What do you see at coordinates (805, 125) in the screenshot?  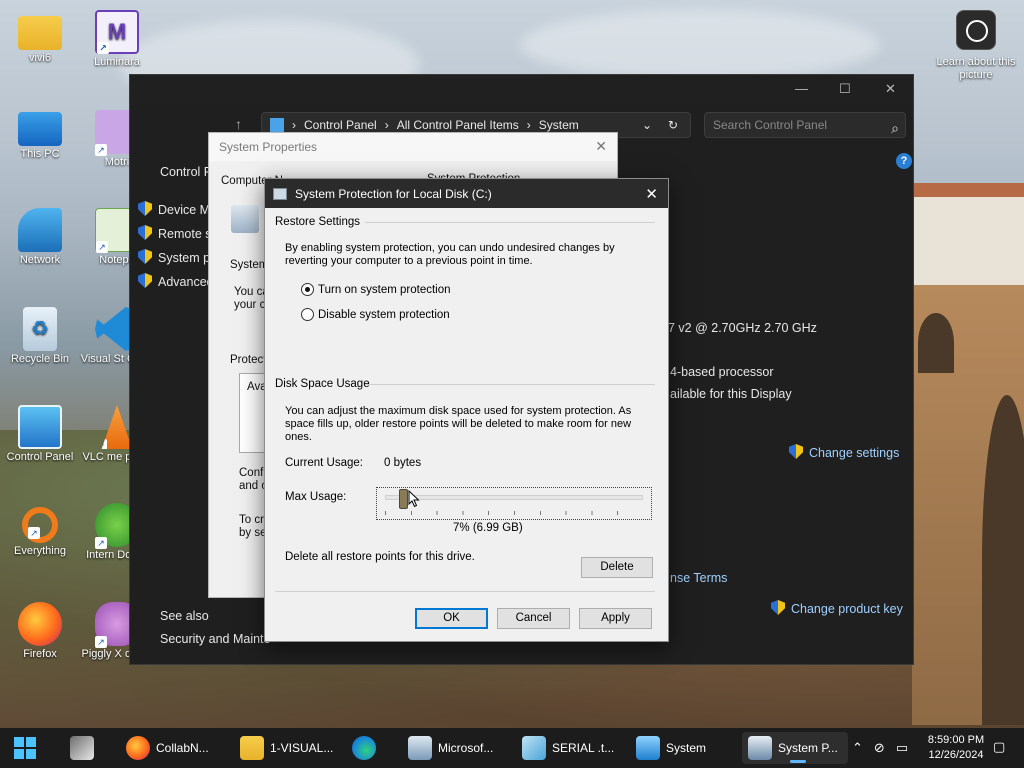 I see `search-input: Search Control Panel ⌕` at bounding box center [805, 125].